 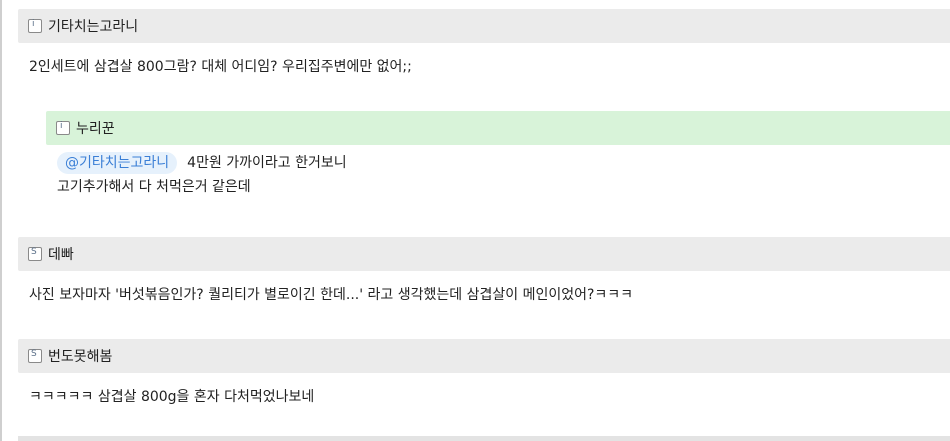 What do you see at coordinates (484, 438) in the screenshot?
I see `next-comment-header-edge` at bounding box center [484, 438].